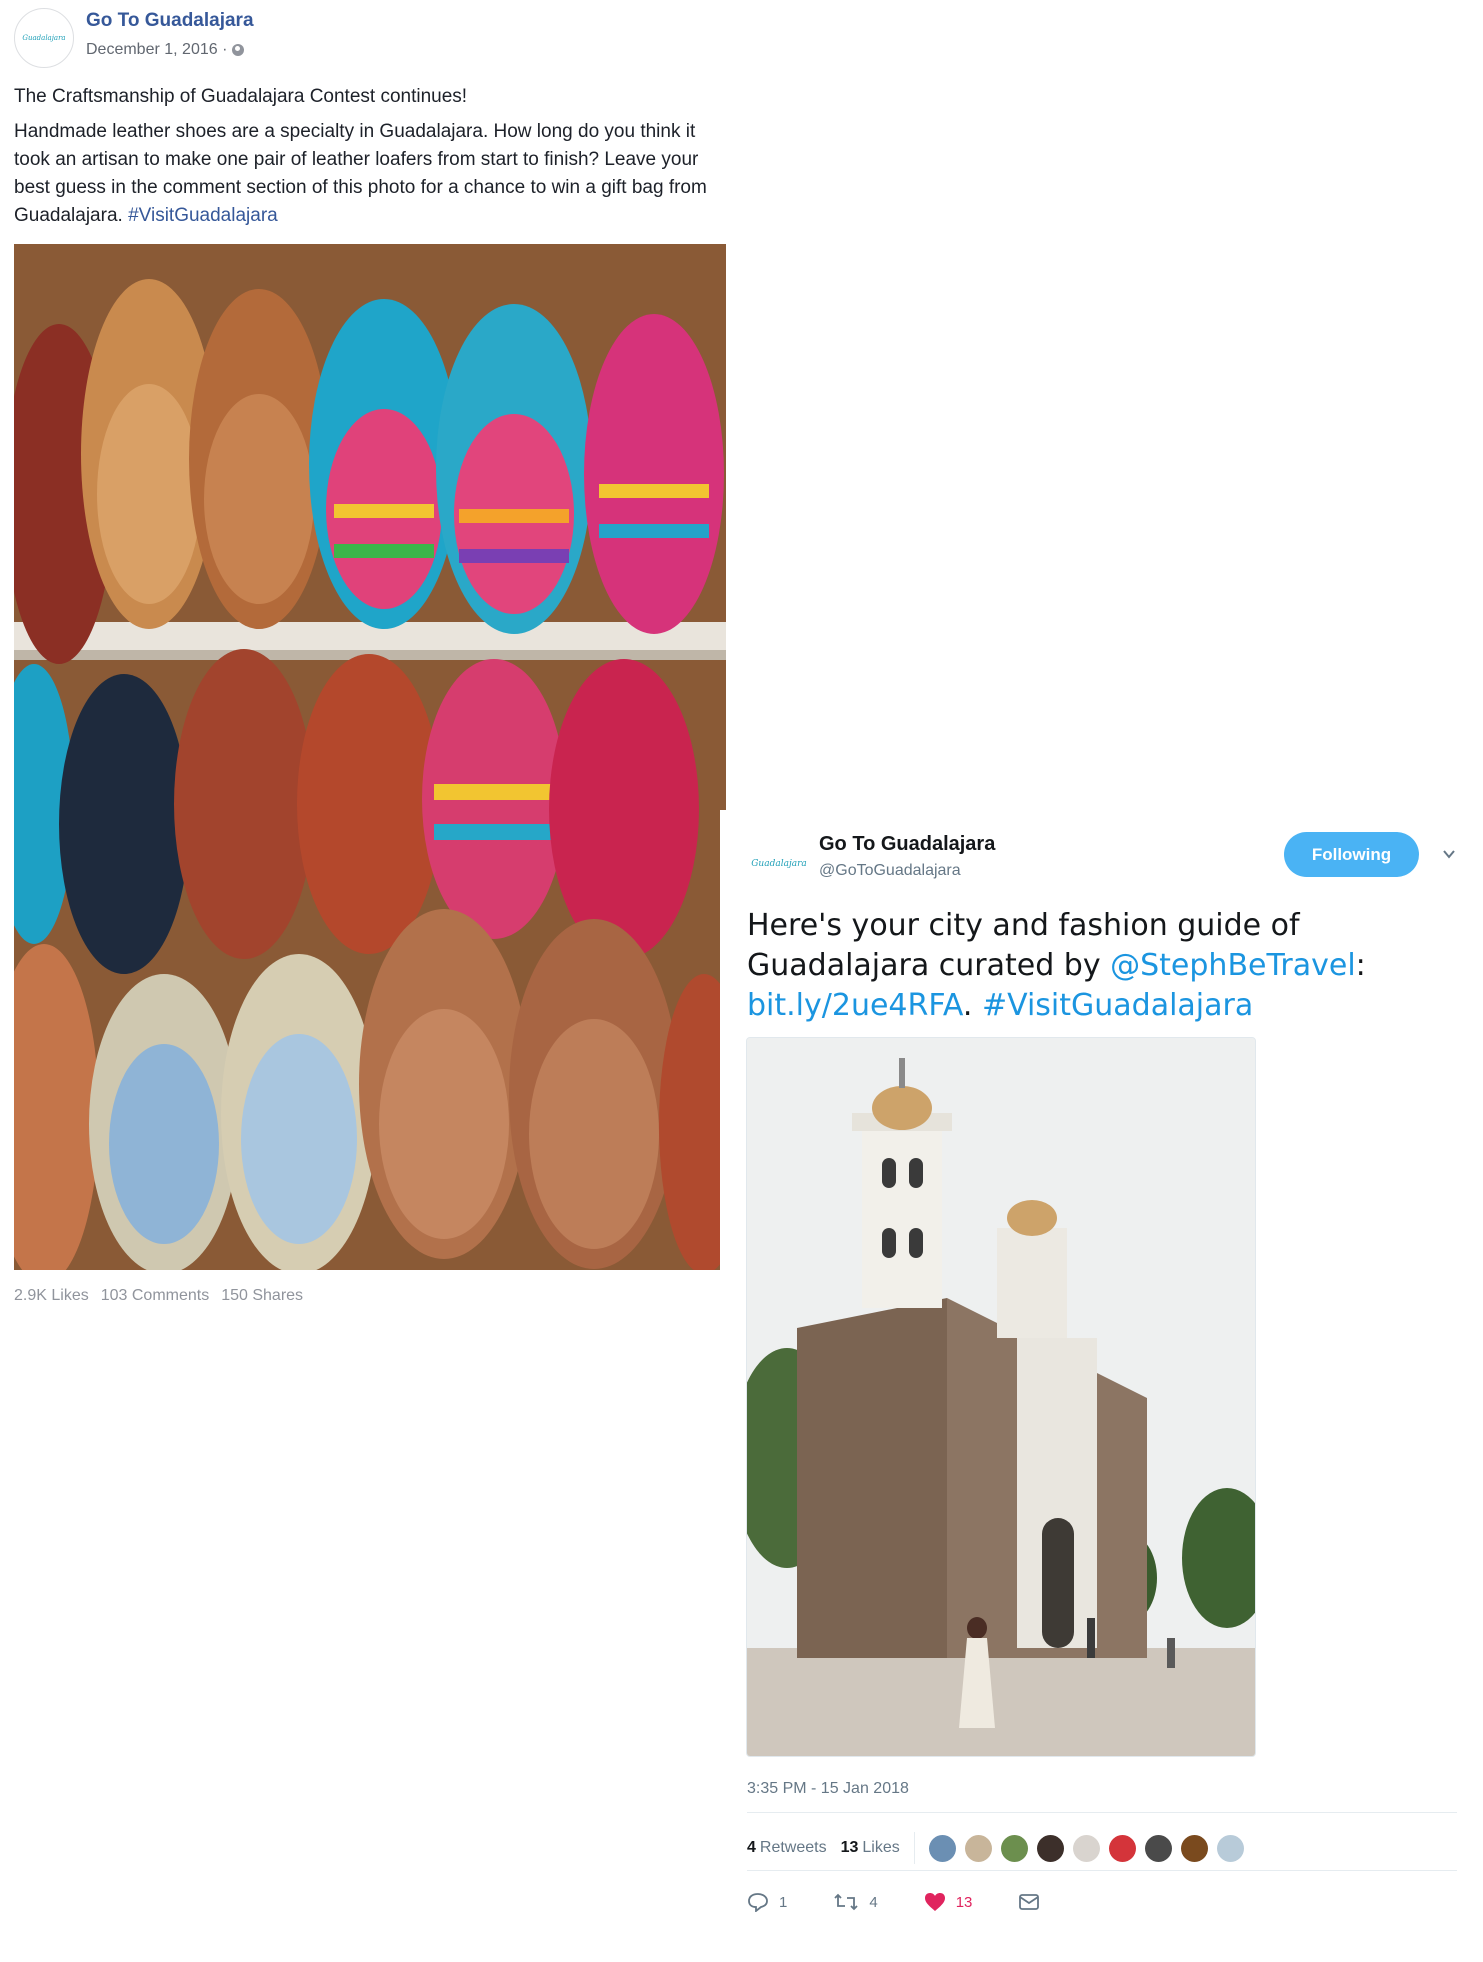  I want to click on engagement-stats: 4 Retweets 13 Likes, so click(995, 1848).